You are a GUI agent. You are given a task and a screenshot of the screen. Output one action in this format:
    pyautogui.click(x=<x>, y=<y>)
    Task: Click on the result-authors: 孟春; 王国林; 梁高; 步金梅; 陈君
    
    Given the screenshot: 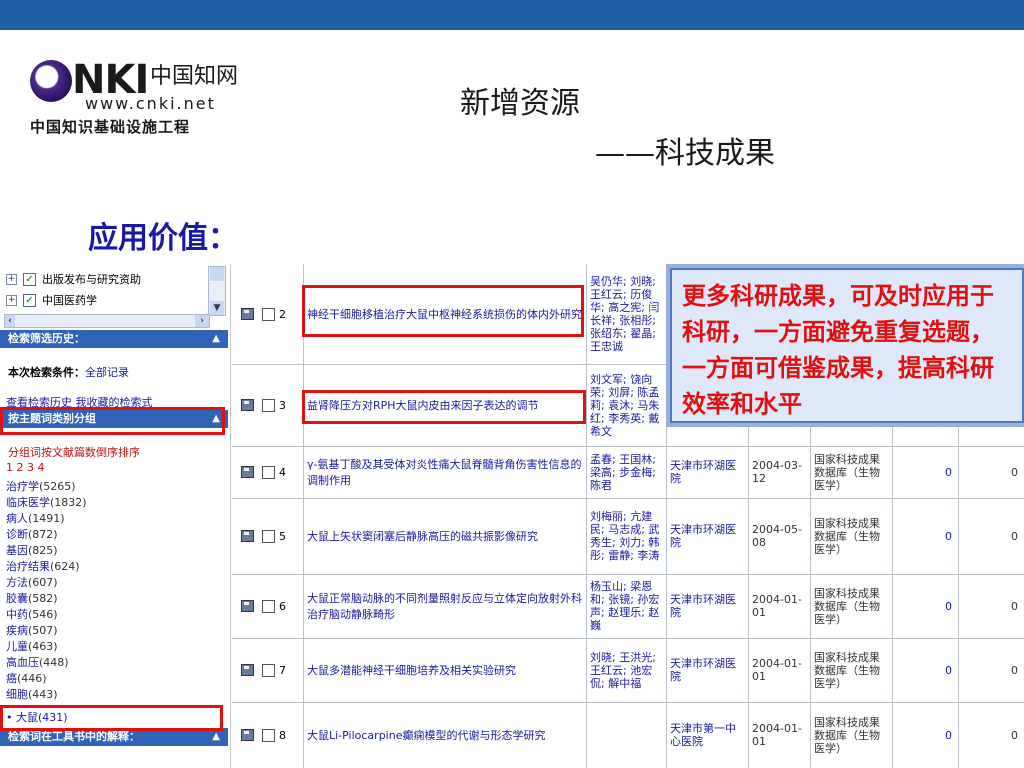 What is the action you would take?
    pyautogui.click(x=627, y=472)
    